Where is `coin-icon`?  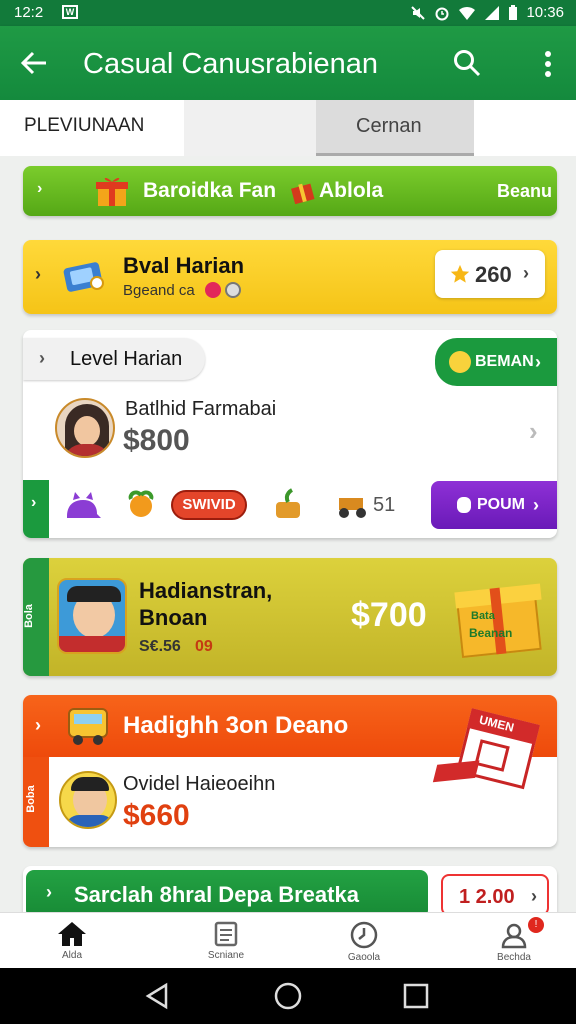 coin-icon is located at coordinates (233, 290).